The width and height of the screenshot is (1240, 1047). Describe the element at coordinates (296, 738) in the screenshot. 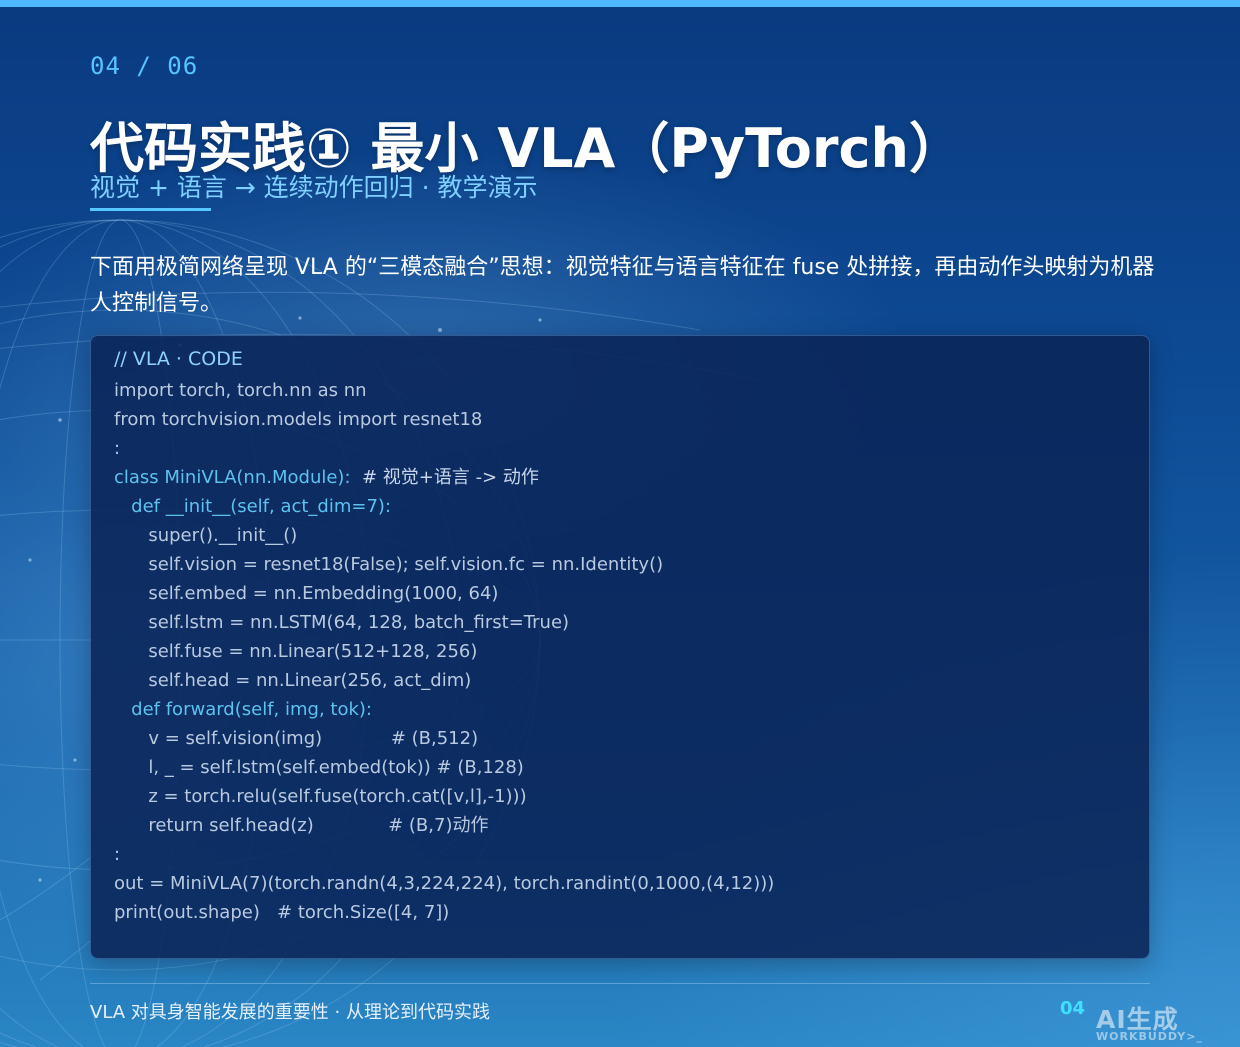

I see `code-line-text: v = self.vision(img) # (B,512)` at that location.